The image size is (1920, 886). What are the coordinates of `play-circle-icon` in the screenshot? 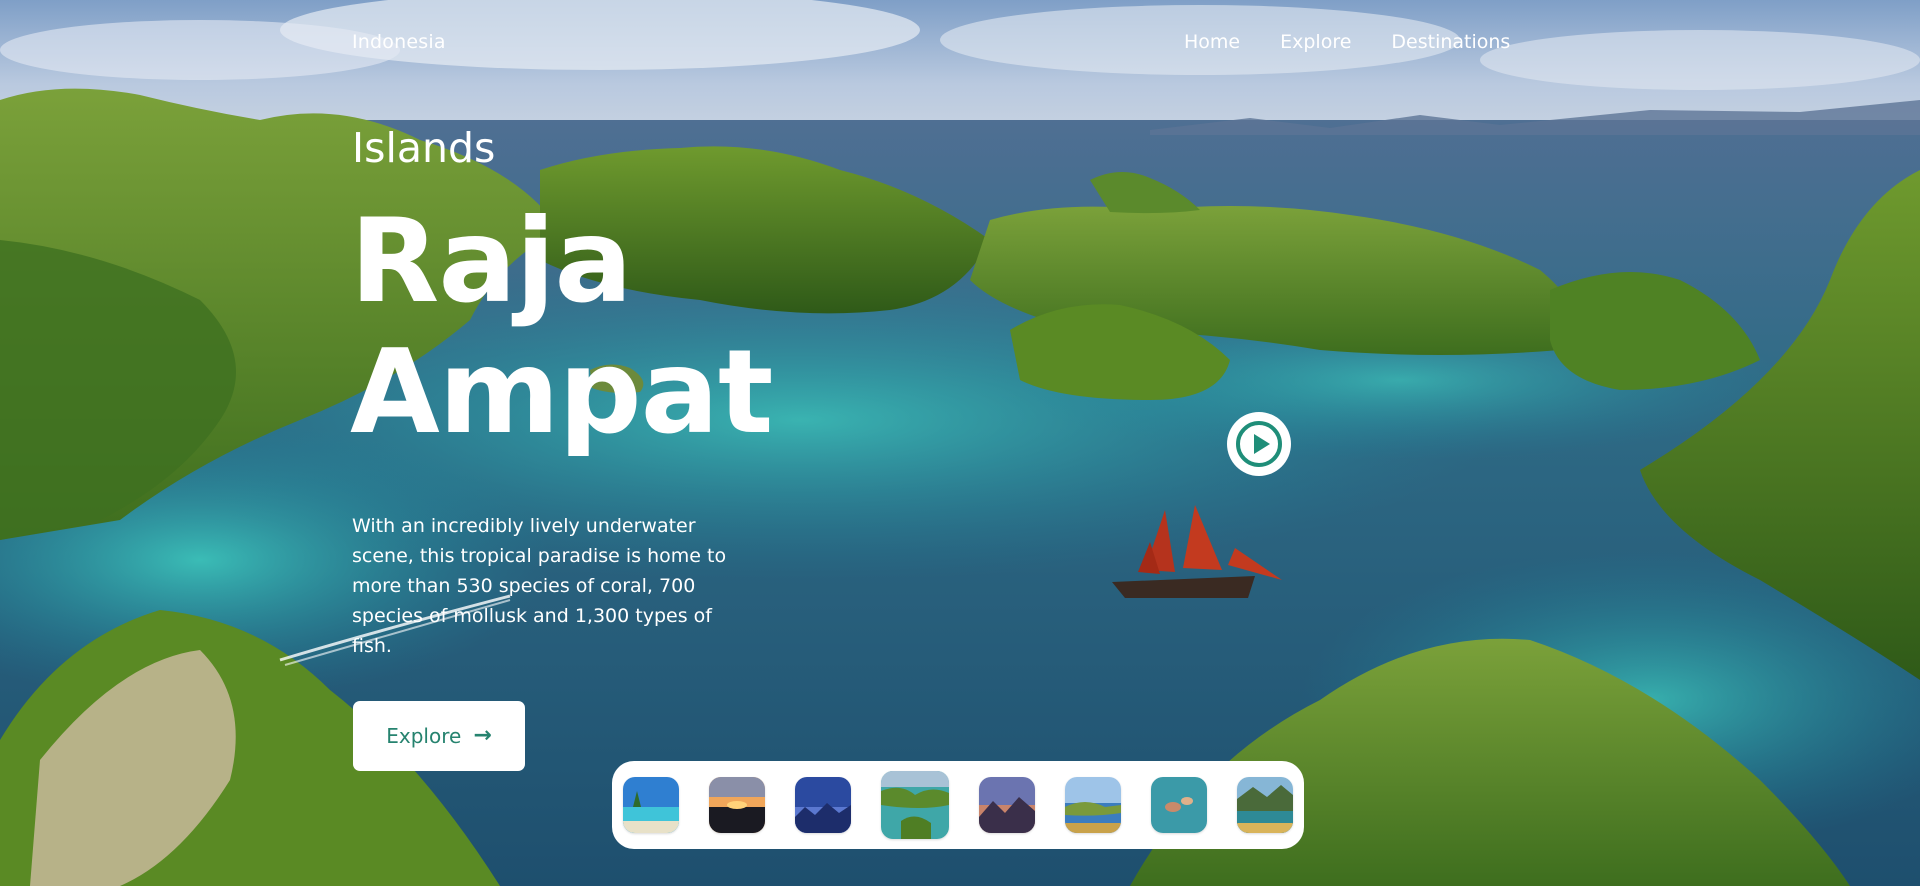 It's located at (1259, 444).